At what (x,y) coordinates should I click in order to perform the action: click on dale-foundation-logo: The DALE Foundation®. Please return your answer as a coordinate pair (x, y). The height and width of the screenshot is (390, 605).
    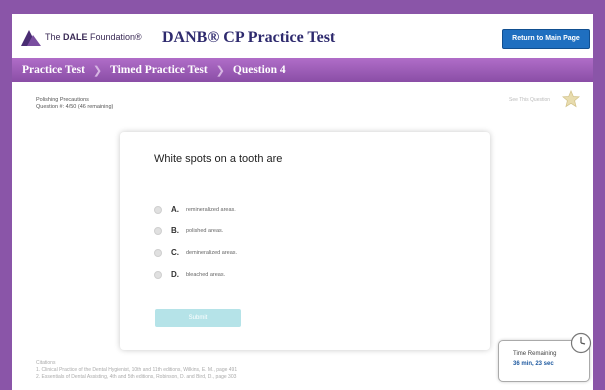
    Looking at the image, I should click on (81, 37).